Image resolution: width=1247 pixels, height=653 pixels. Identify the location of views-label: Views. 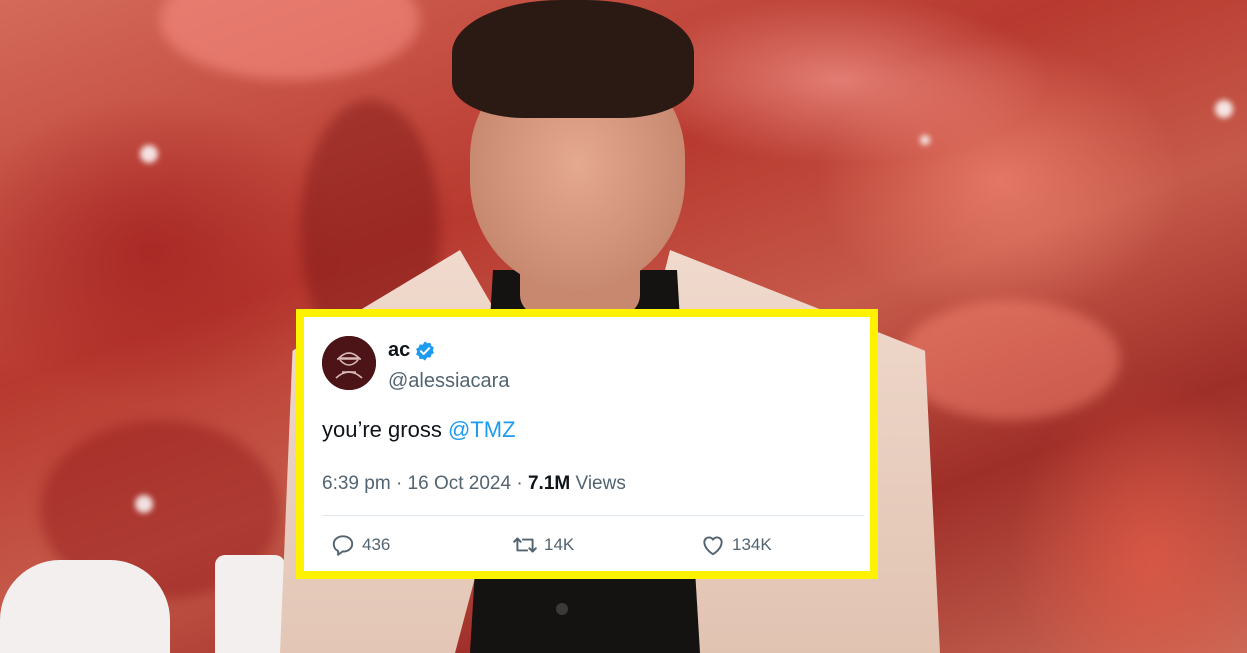
(600, 483).